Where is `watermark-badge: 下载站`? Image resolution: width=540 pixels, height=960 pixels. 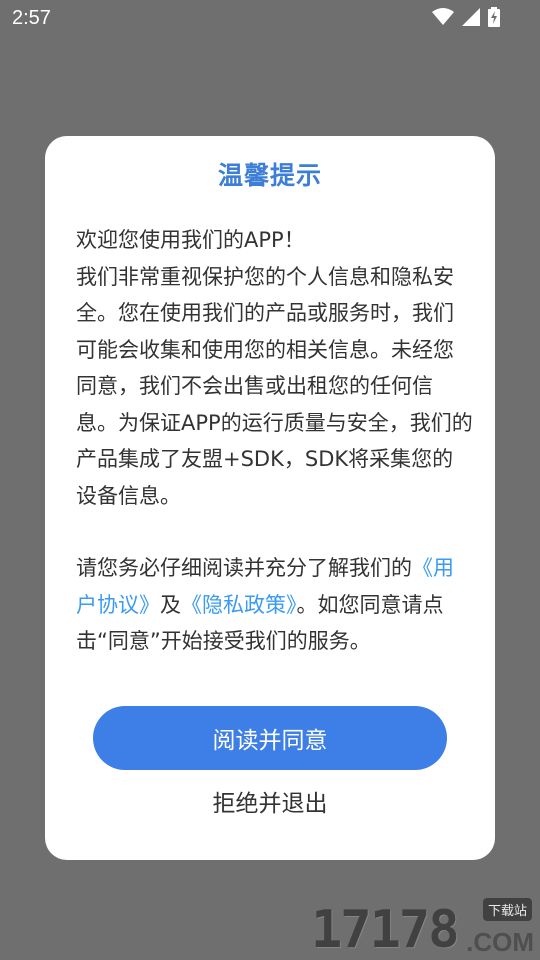 watermark-badge: 下载站 is located at coordinates (507, 909).